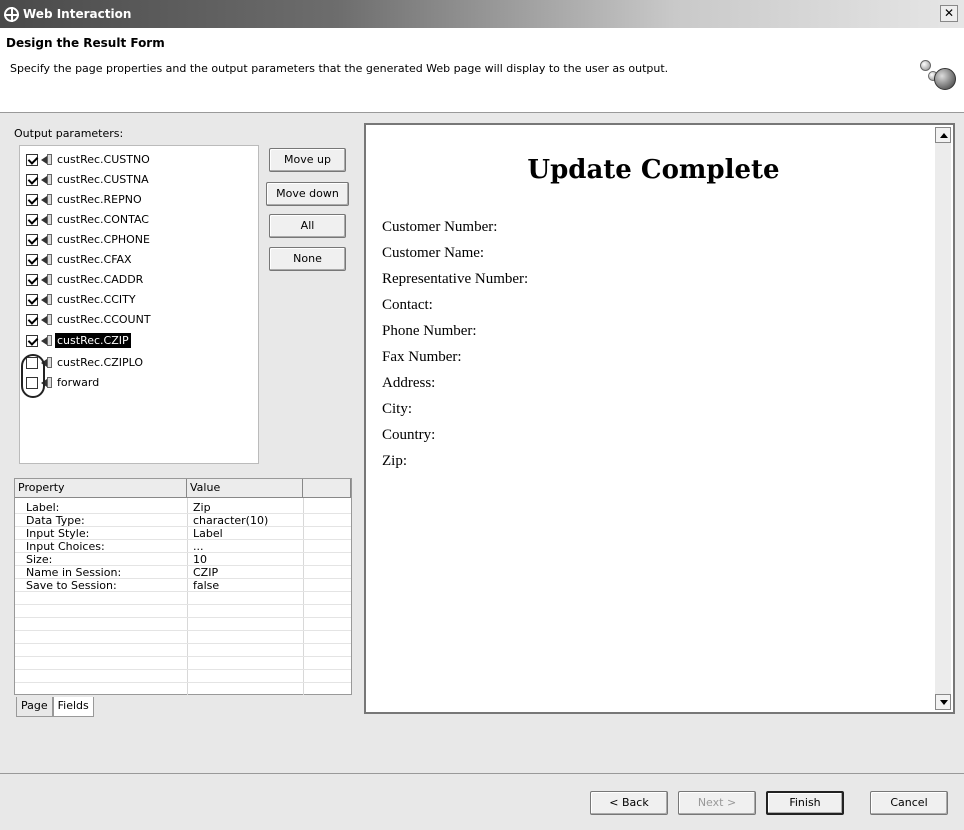 The height and width of the screenshot is (830, 964). I want to click on property-name: Data Type:, so click(55, 520).